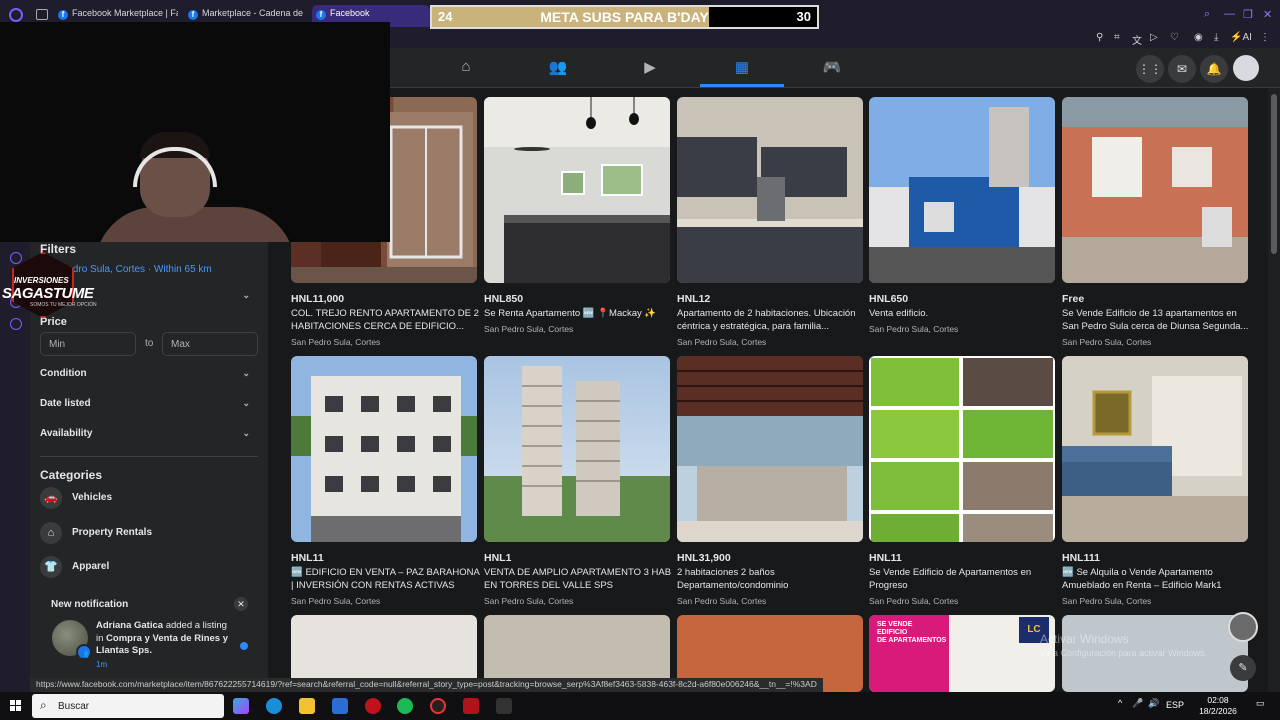 The height and width of the screenshot is (720, 1280). I want to click on tab-label: Facebook Marketplace | Fa, so click(125, 13).